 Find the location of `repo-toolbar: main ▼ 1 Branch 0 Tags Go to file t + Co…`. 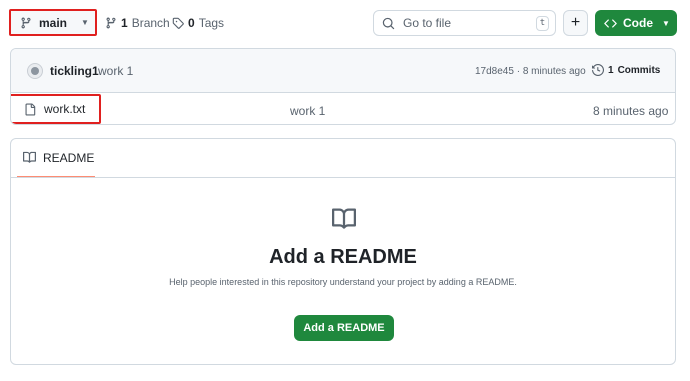

repo-toolbar: main ▼ 1 Branch 0 Tags Go to file t + Co… is located at coordinates (345, 23).